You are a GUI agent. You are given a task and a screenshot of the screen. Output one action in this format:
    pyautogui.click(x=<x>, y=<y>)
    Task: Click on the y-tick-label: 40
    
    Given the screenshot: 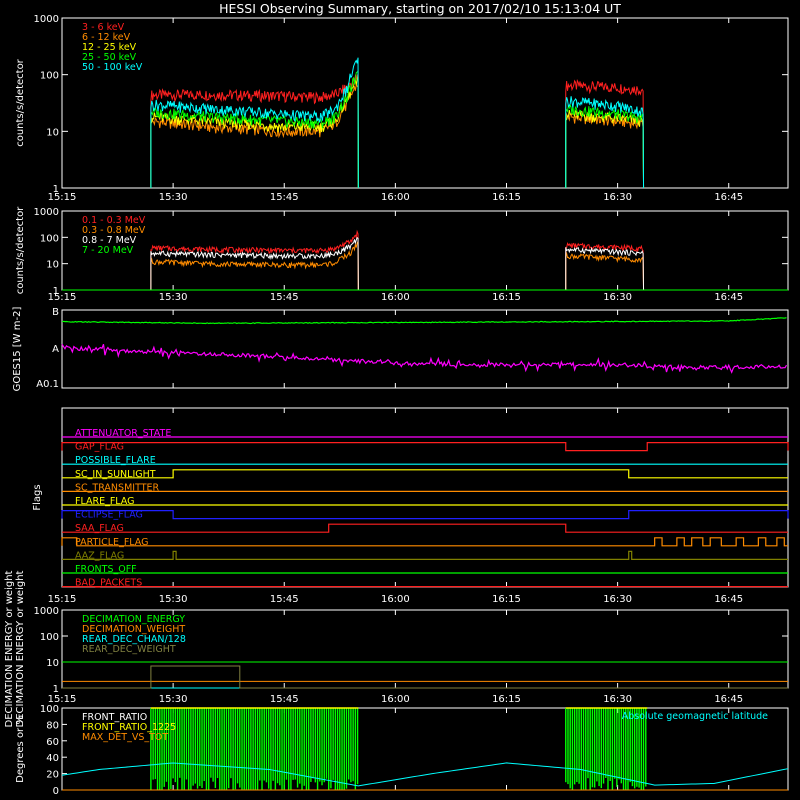 What is the action you would take?
    pyautogui.click(x=52, y=758)
    